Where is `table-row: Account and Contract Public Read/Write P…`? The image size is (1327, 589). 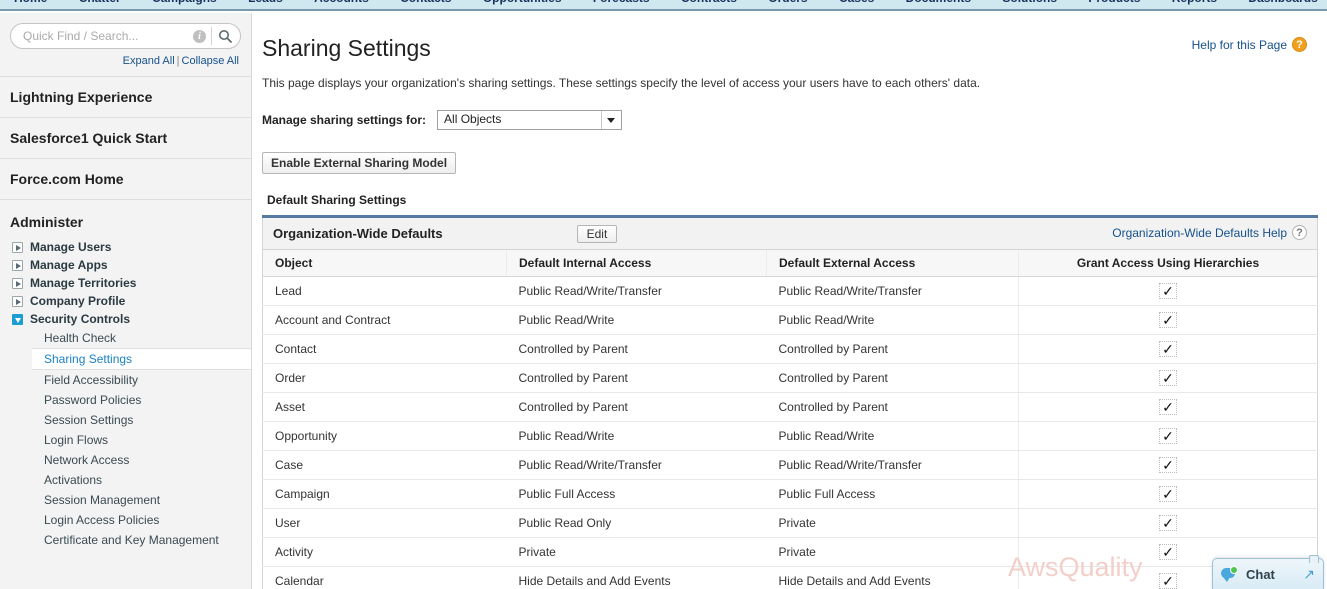
table-row: Account and Contract Public Read/Write P… is located at coordinates (790, 320).